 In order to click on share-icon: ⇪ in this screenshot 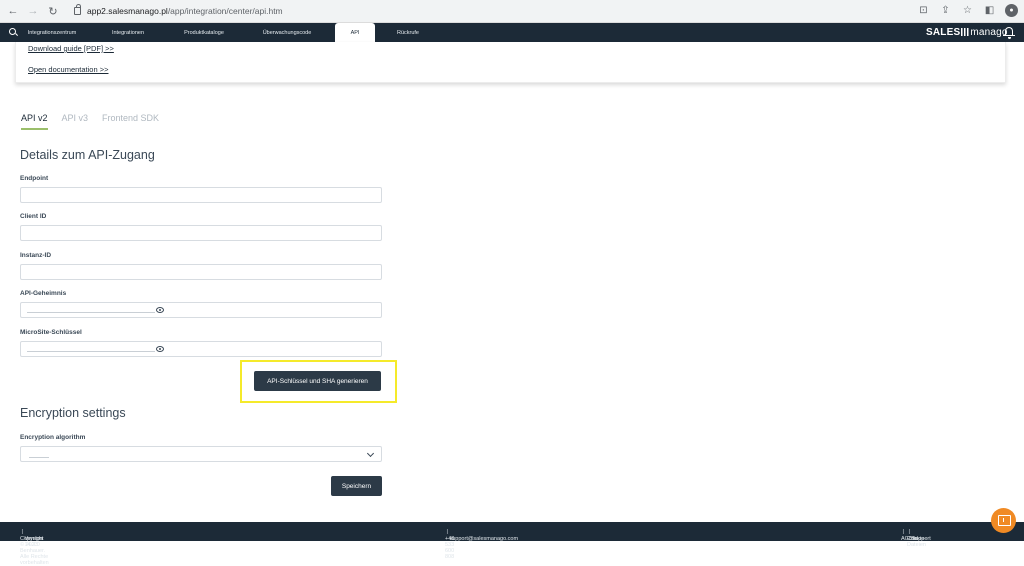, I will do `click(945, 10)`.